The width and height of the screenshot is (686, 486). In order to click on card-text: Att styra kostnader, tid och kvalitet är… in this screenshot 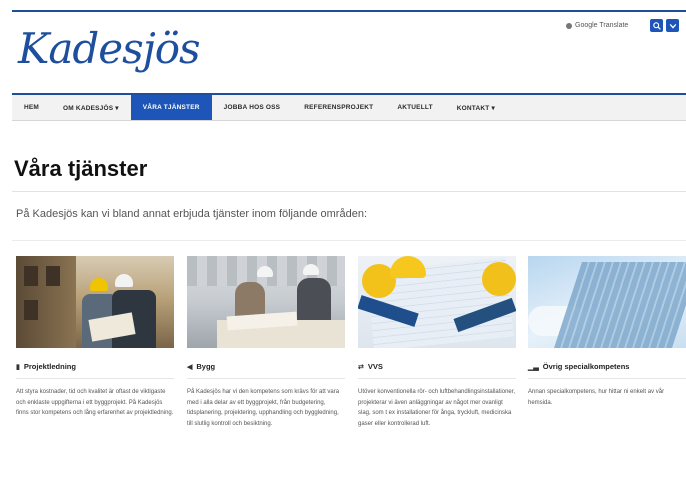, I will do `click(95, 402)`.